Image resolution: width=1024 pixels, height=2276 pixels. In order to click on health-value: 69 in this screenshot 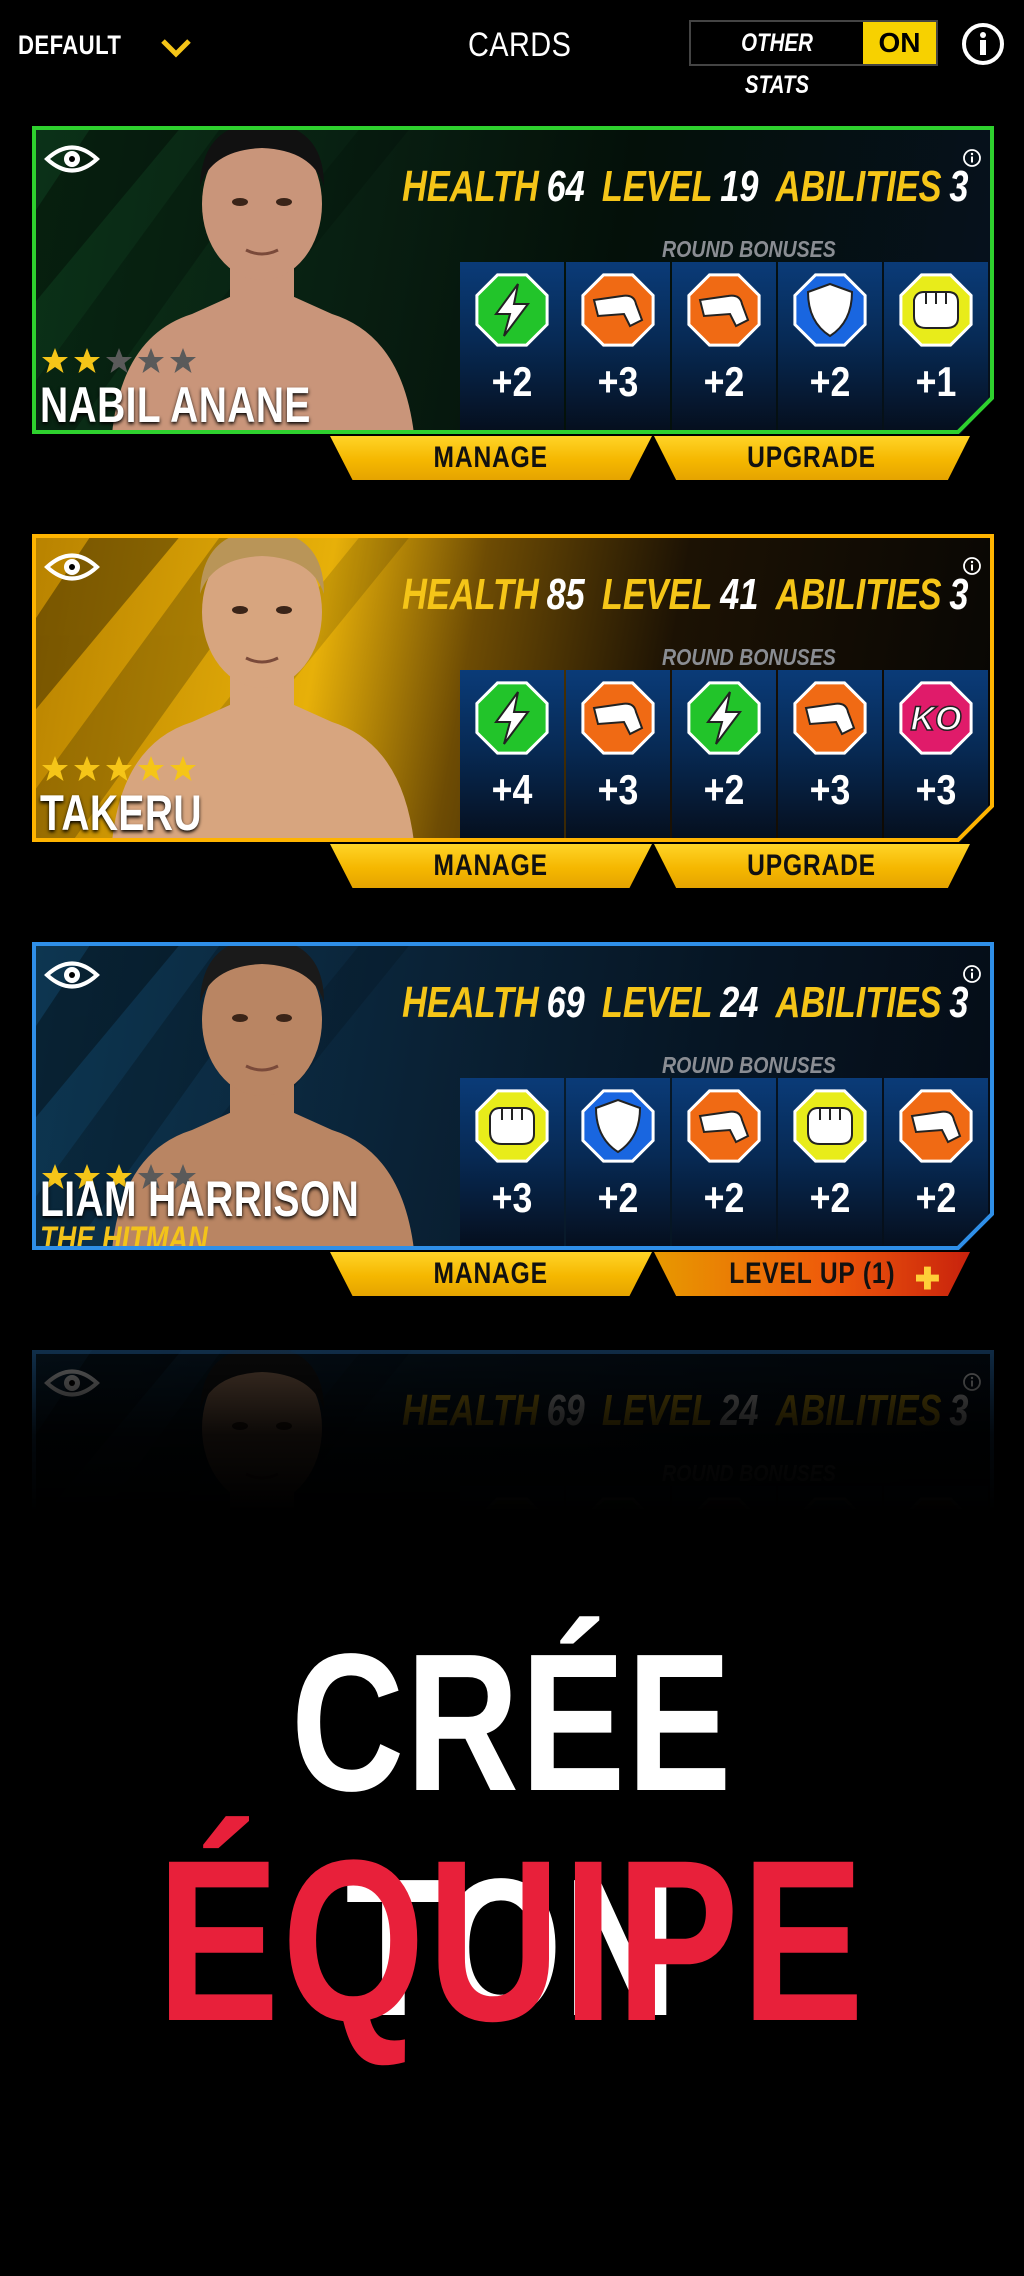, I will do `click(565, 1002)`.